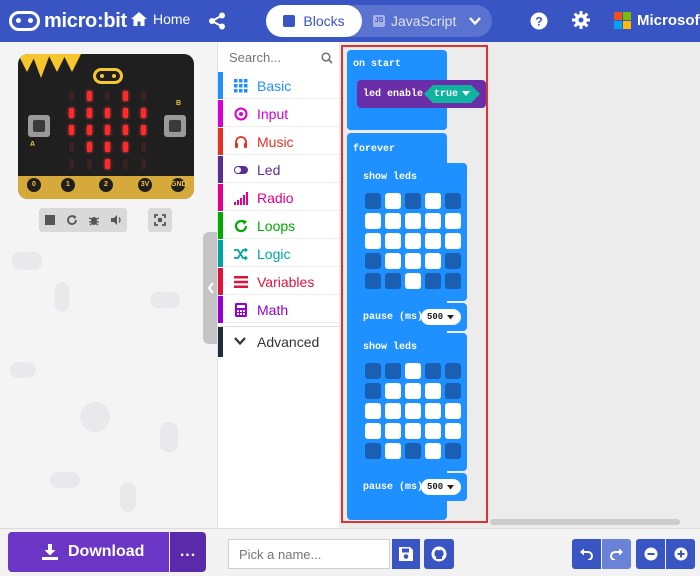 The height and width of the screenshot is (576, 700). Describe the element at coordinates (39, 126) in the screenshot. I see `button-a` at that location.